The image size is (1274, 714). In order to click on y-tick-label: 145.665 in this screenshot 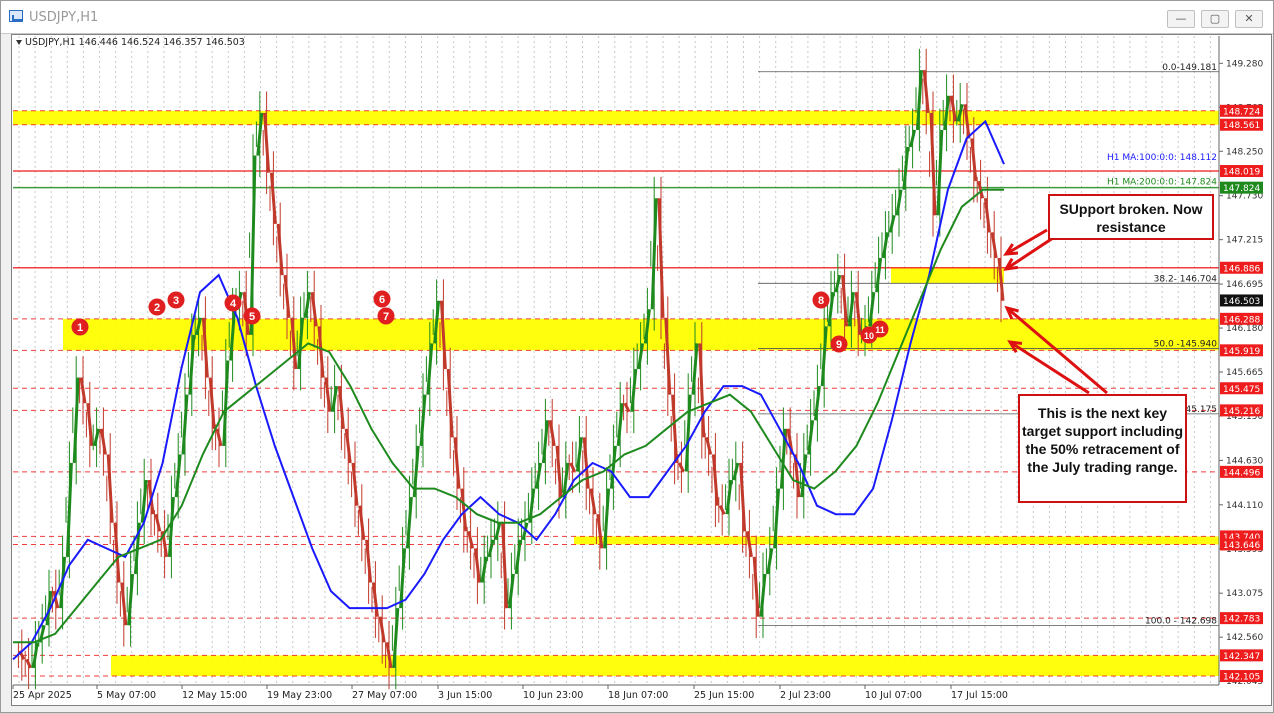, I will do `click(1244, 373)`.